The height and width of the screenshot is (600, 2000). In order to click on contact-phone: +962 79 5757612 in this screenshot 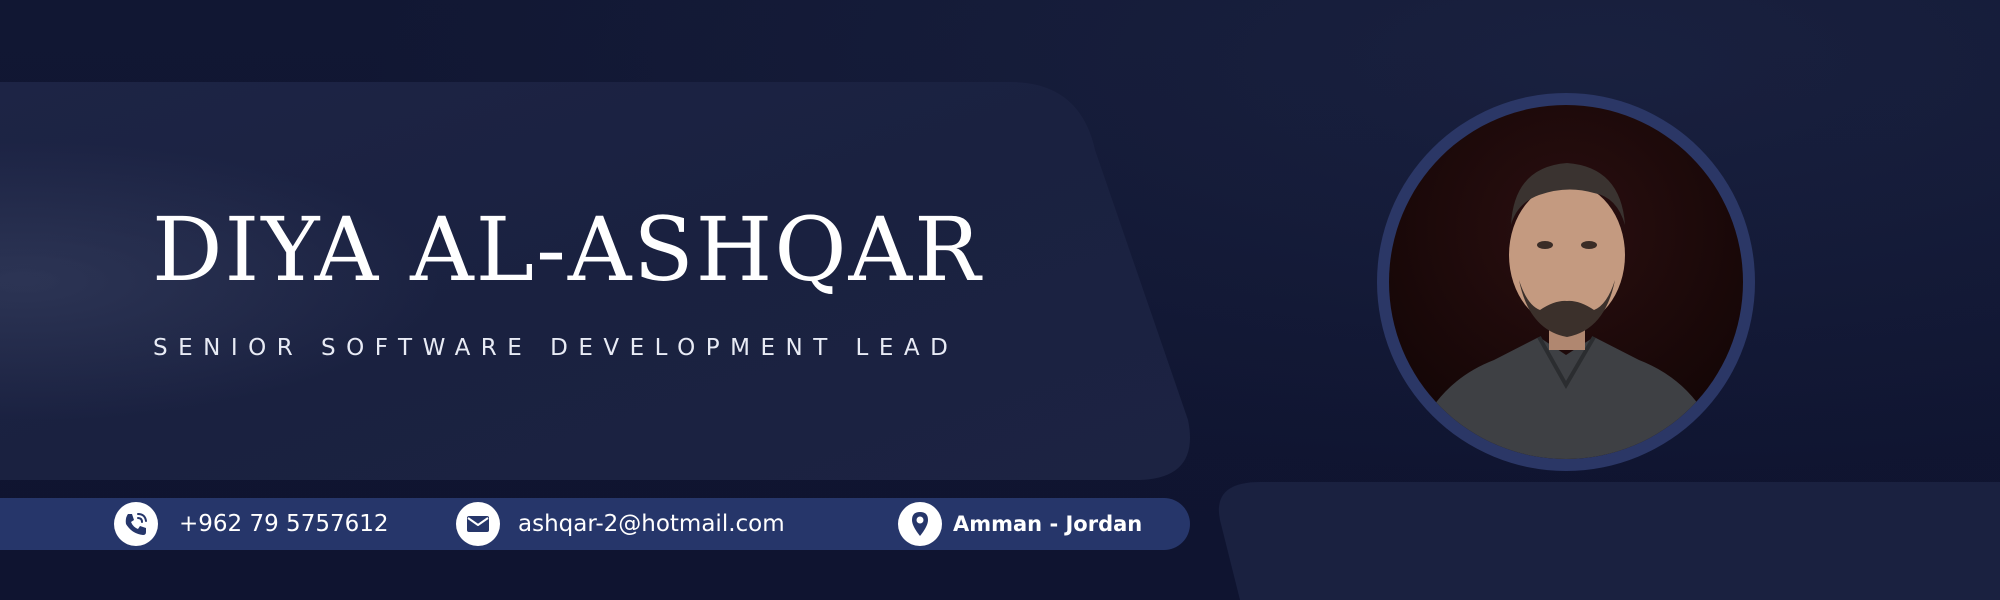, I will do `click(259, 524)`.